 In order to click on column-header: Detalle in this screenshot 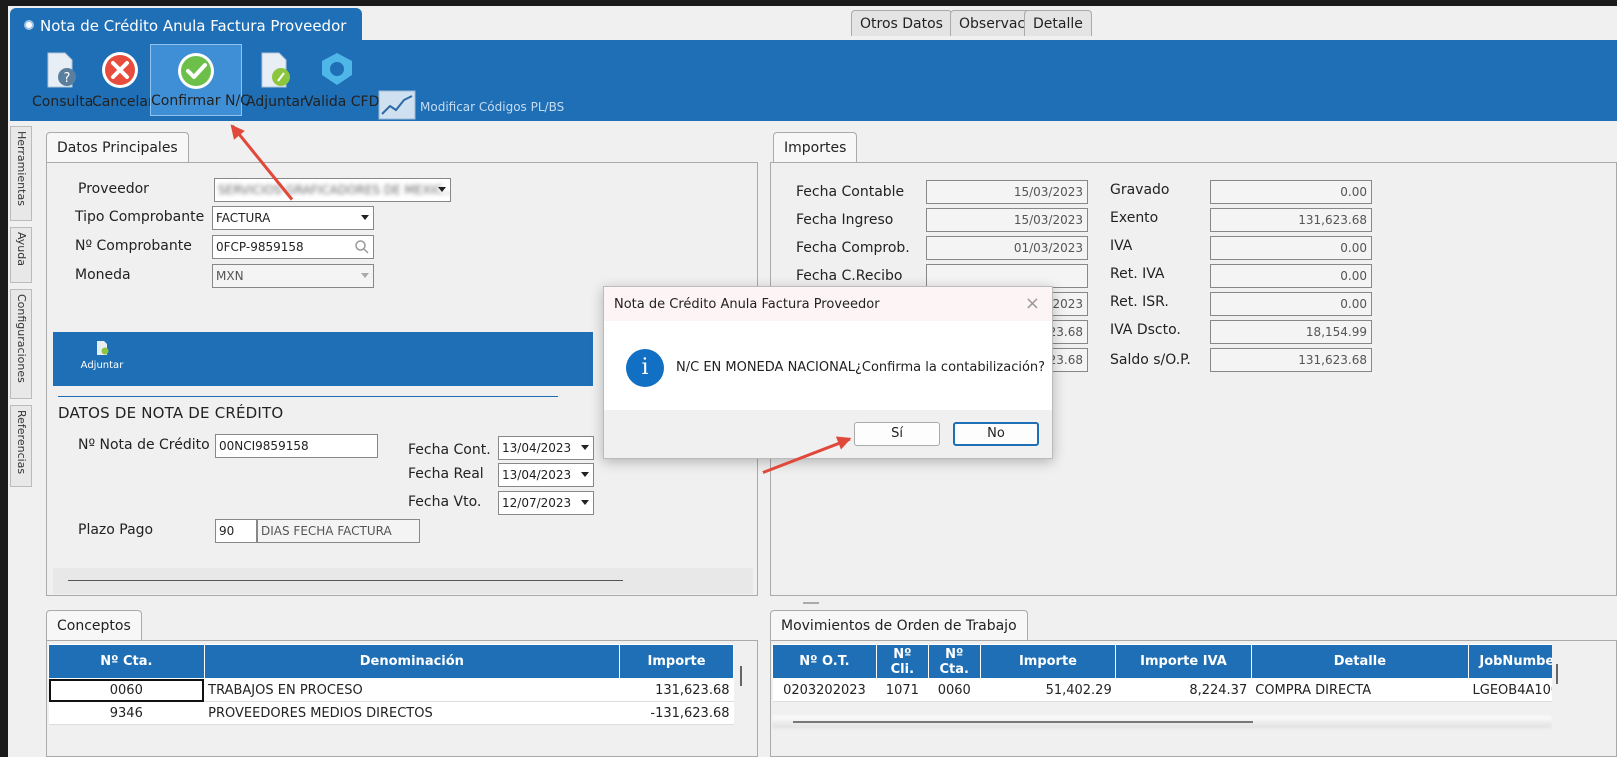, I will do `click(1360, 661)`.